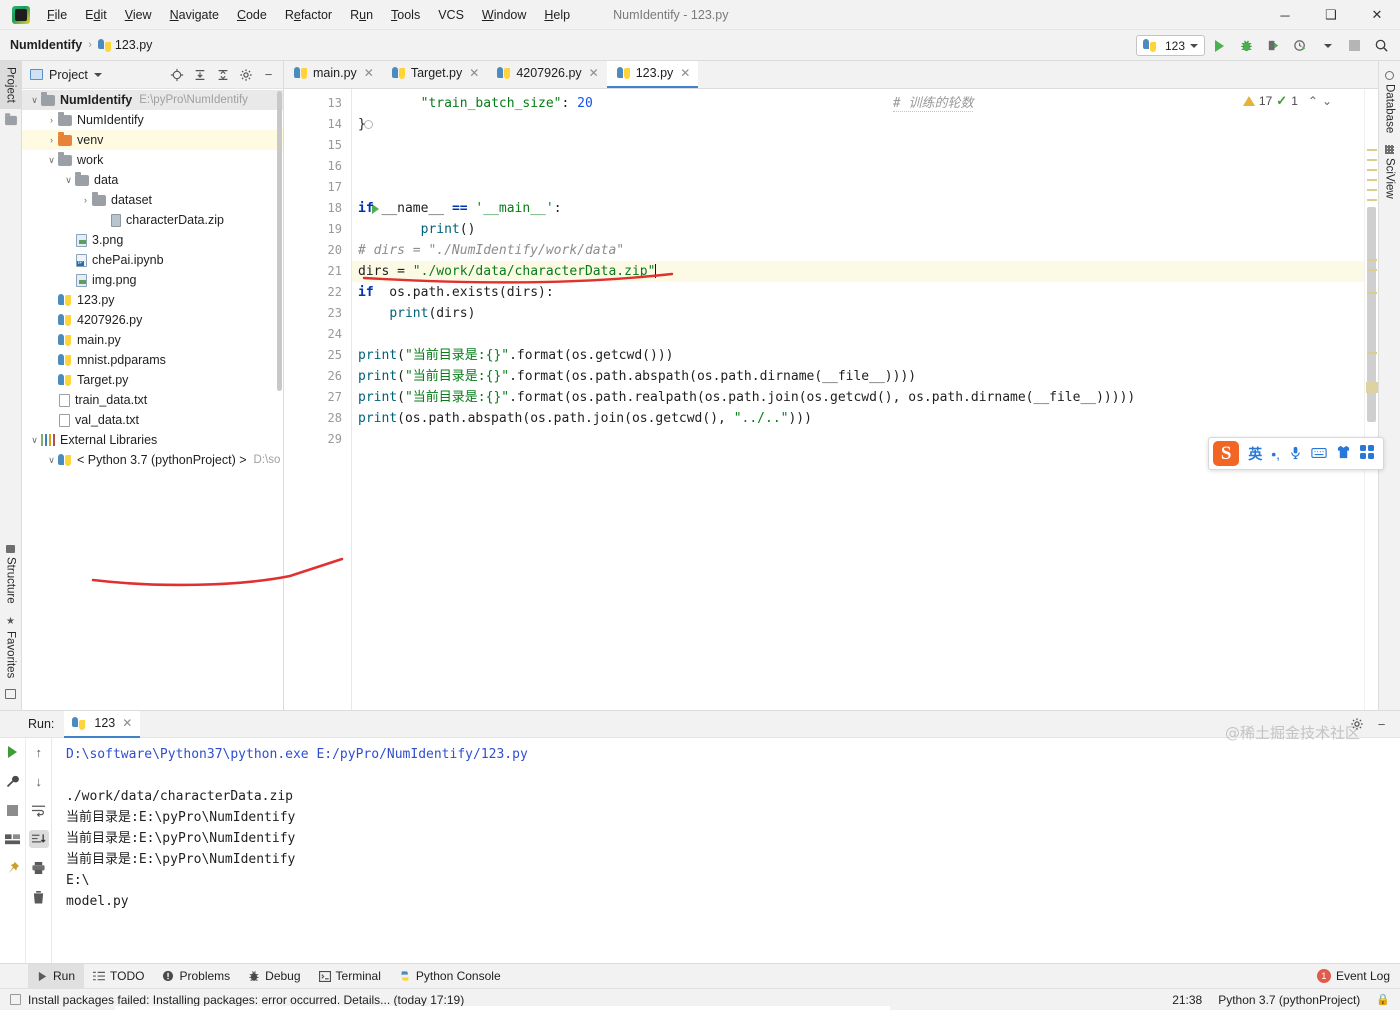 The width and height of the screenshot is (1400, 1010). What do you see at coordinates (152, 360) in the screenshot?
I see `tree-item: mnist.pdparams` at bounding box center [152, 360].